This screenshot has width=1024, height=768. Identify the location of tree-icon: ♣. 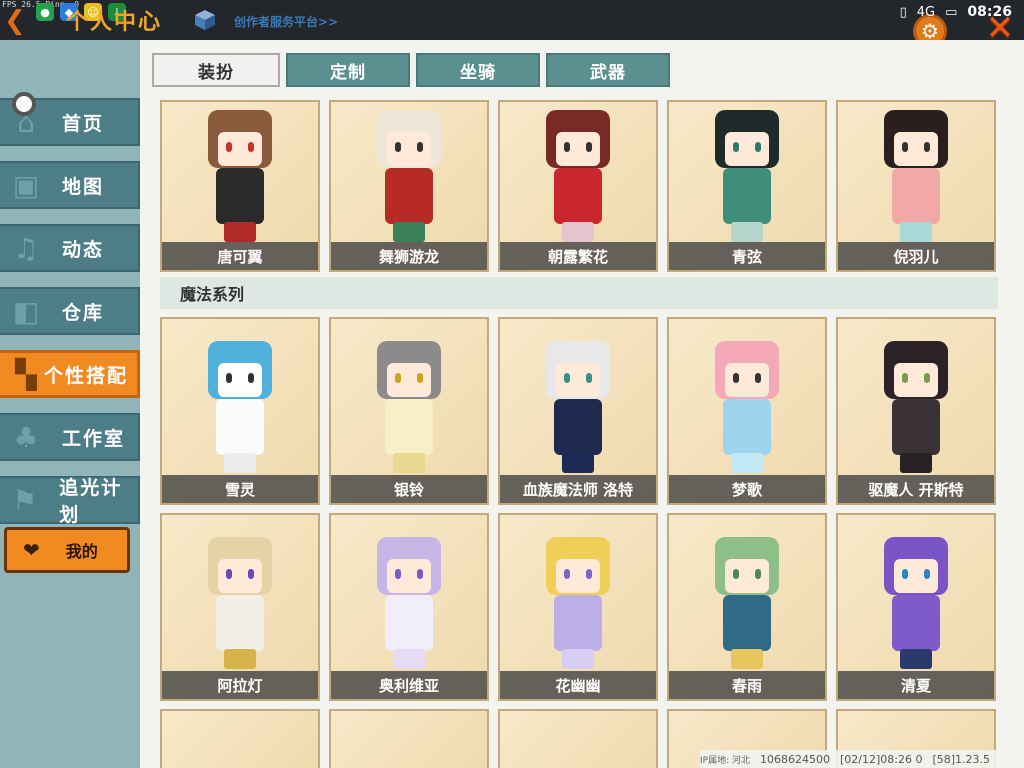
(26, 437).